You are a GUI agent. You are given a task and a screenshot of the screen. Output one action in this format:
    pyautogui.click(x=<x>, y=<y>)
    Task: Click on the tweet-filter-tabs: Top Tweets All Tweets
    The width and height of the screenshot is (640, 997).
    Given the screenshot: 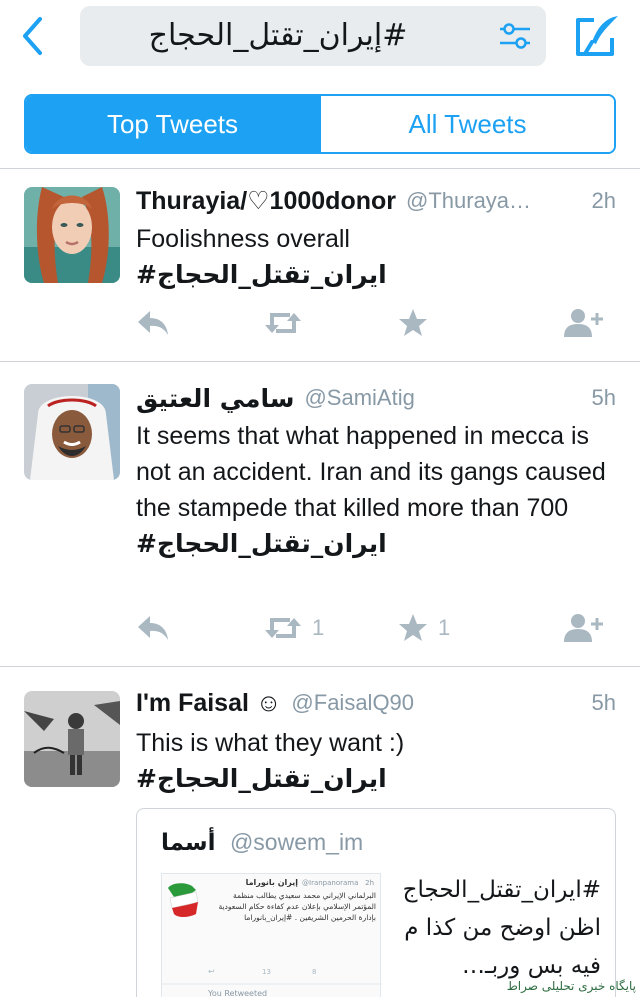 What is the action you would take?
    pyautogui.click(x=320, y=124)
    